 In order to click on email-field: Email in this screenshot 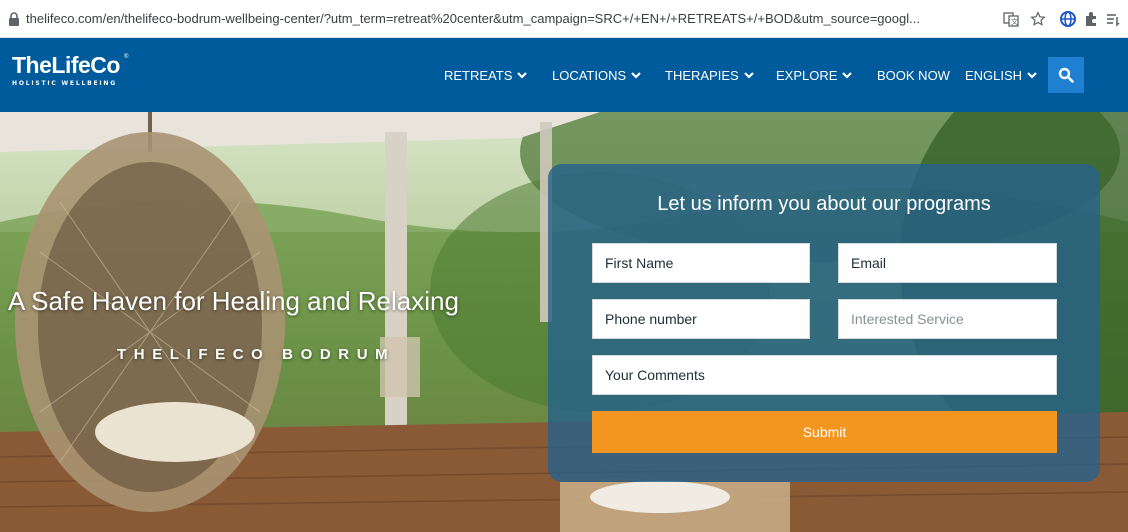, I will do `click(947, 263)`.